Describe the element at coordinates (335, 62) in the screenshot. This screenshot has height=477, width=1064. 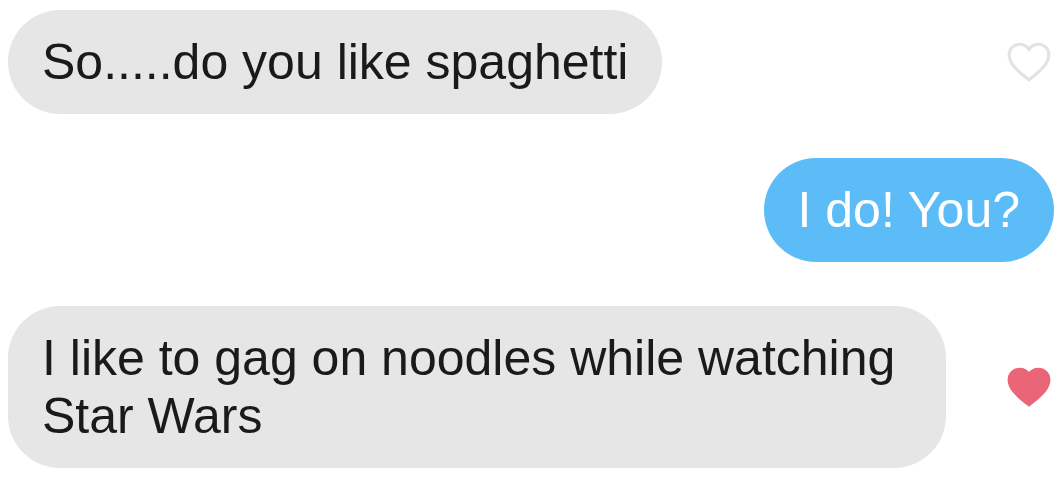
I see `message-bubble: So.....do you like spaghetti` at that location.